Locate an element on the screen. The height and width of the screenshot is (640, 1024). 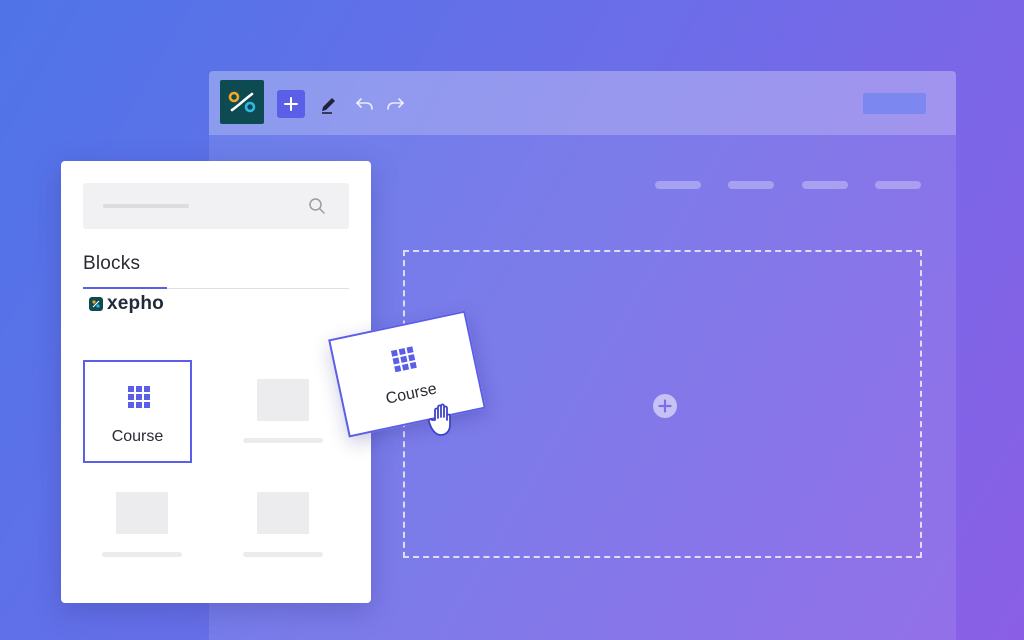
undo-icon is located at coordinates (364, 104).